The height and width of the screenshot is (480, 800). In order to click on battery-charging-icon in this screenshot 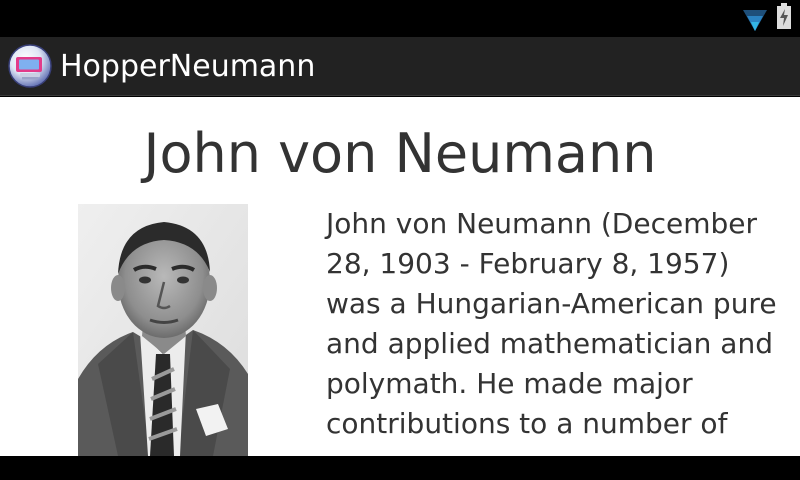, I will do `click(784, 16)`.